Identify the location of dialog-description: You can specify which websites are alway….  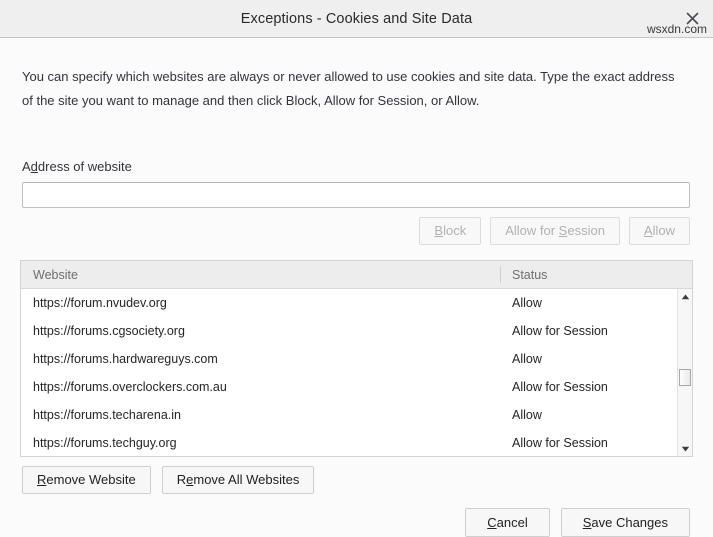
(348, 88).